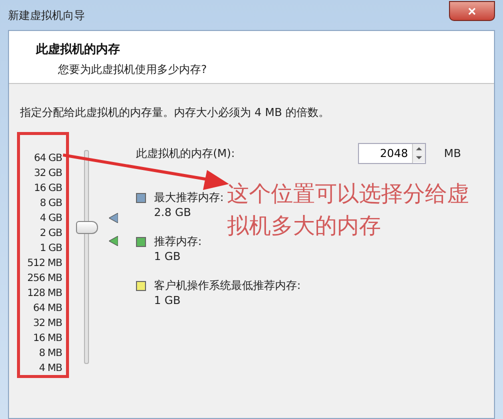 This screenshot has height=419, width=503. Describe the element at coordinates (227, 285) in the screenshot. I see `legend-label: 客户机操作系统最低推荐内存:` at that location.